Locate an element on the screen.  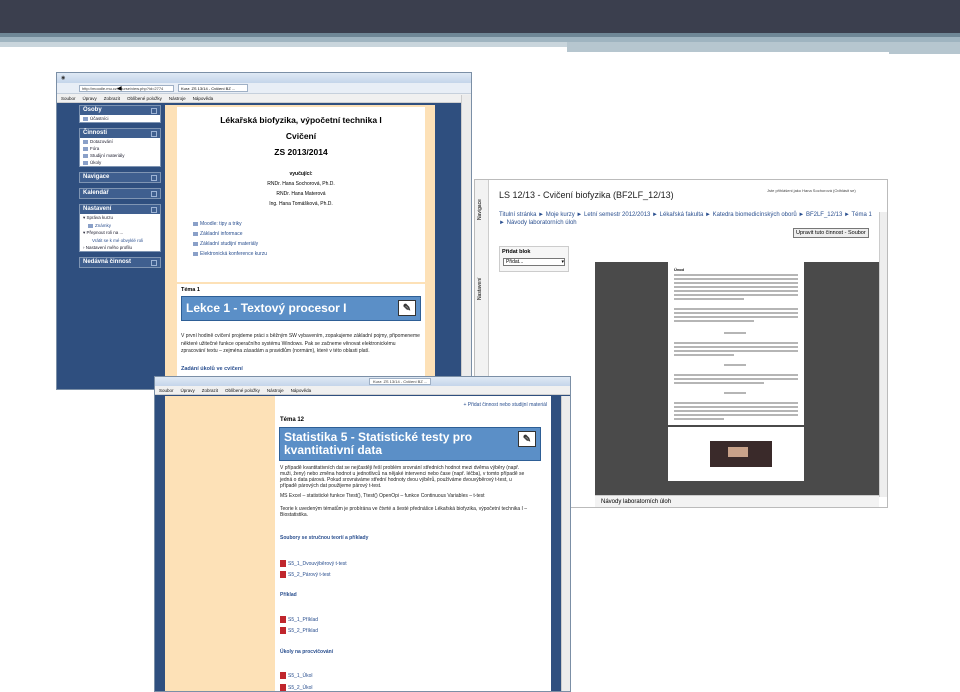
file-link: S5_2_Příklad is located at coordinates (299, 630).